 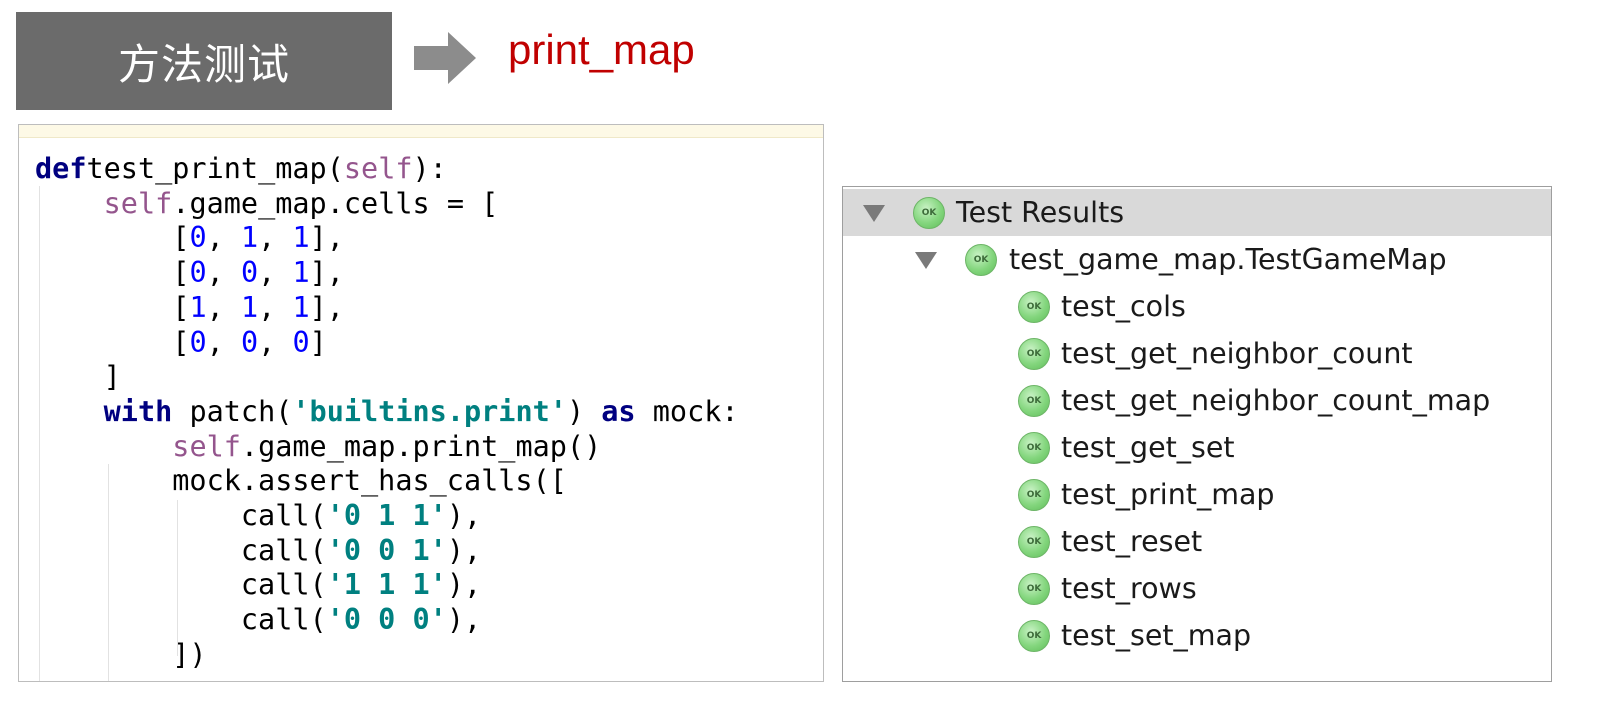 I want to click on test-item: OK test_get_set, so click(x=1197, y=447).